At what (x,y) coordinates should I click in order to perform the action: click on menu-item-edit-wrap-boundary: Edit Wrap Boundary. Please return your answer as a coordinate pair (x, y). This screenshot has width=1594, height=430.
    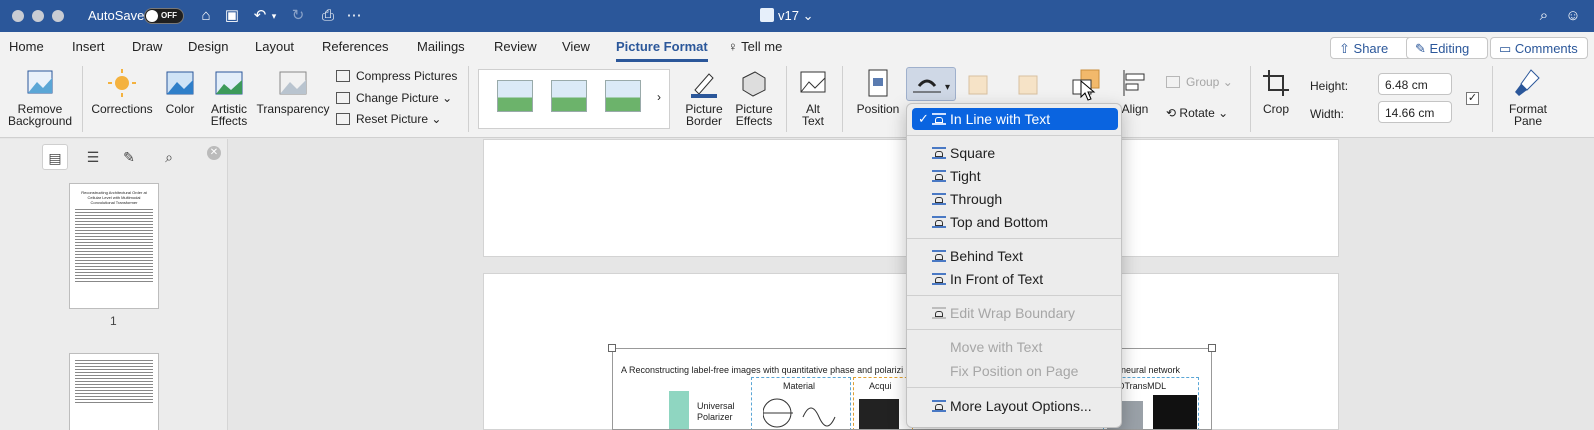
    Looking at the image, I should click on (1015, 313).